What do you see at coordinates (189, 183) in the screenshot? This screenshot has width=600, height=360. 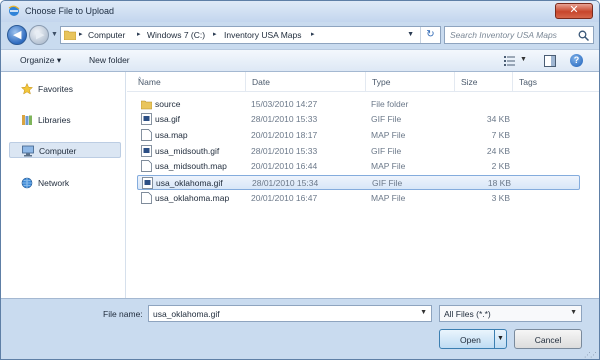 I see `file-name: usa_oklahoma.gif` at bounding box center [189, 183].